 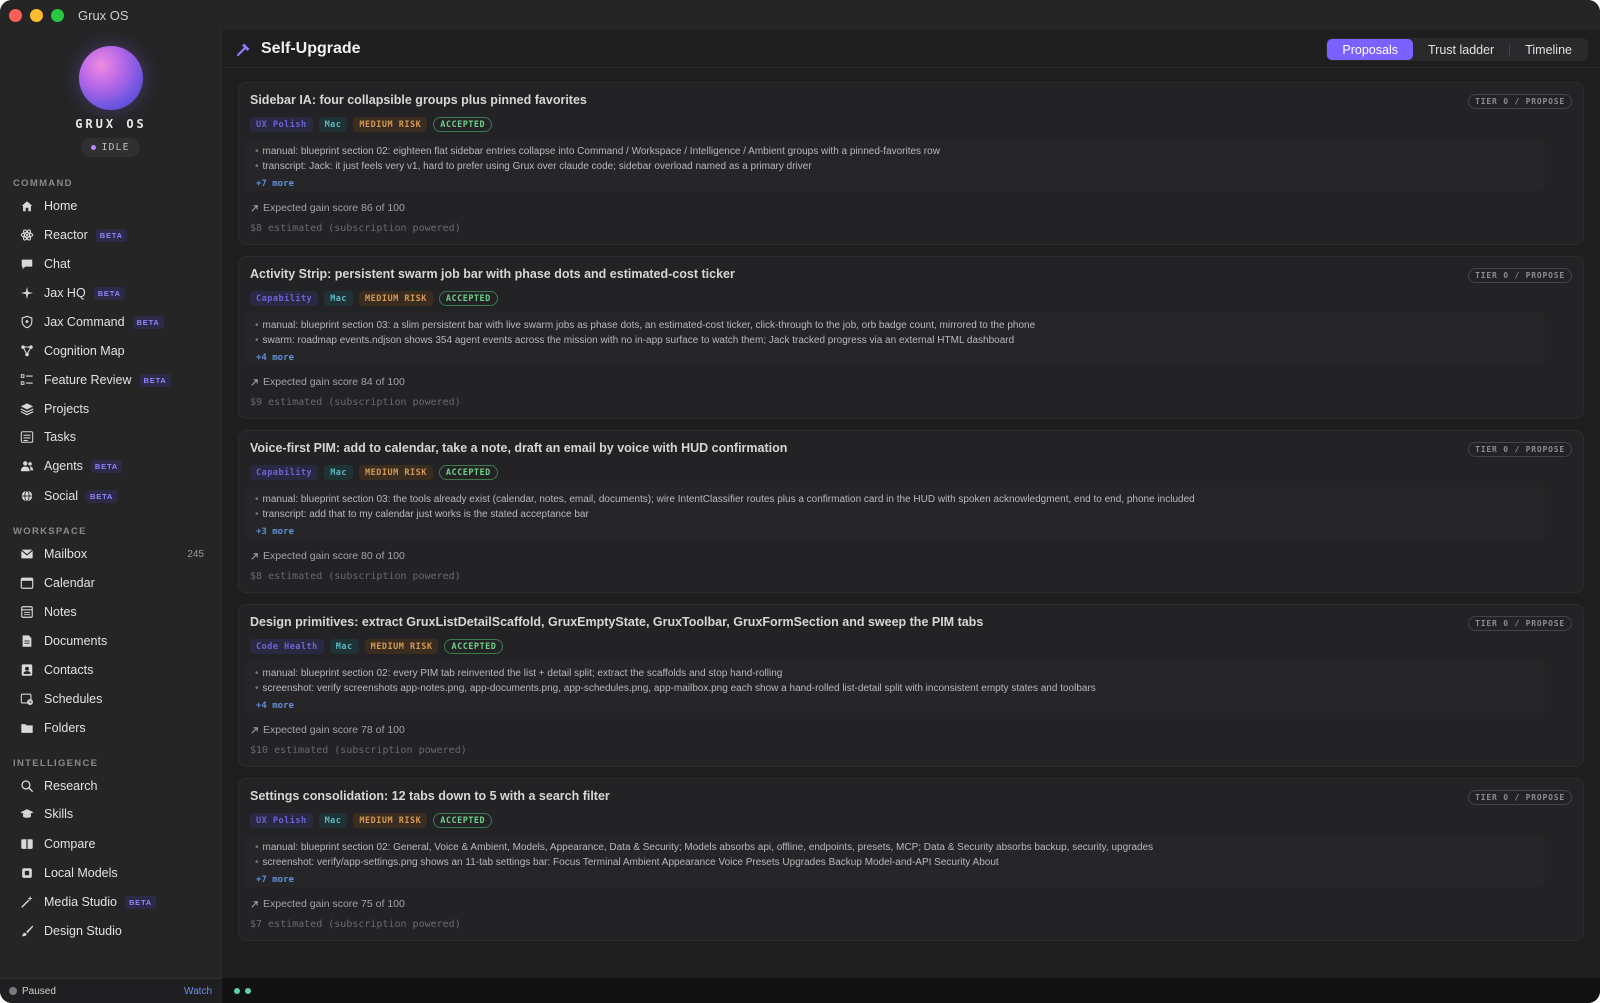 I want to click on hammer-icon, so click(x=243, y=49).